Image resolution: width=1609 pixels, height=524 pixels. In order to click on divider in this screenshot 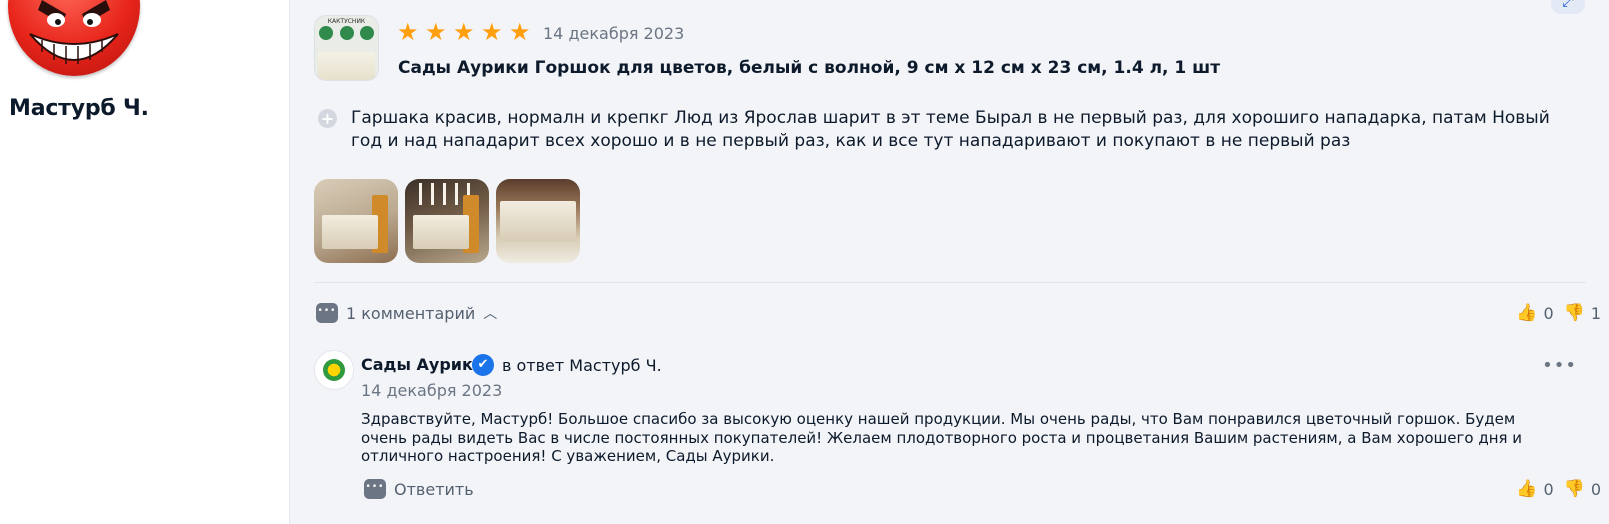, I will do `click(950, 282)`.